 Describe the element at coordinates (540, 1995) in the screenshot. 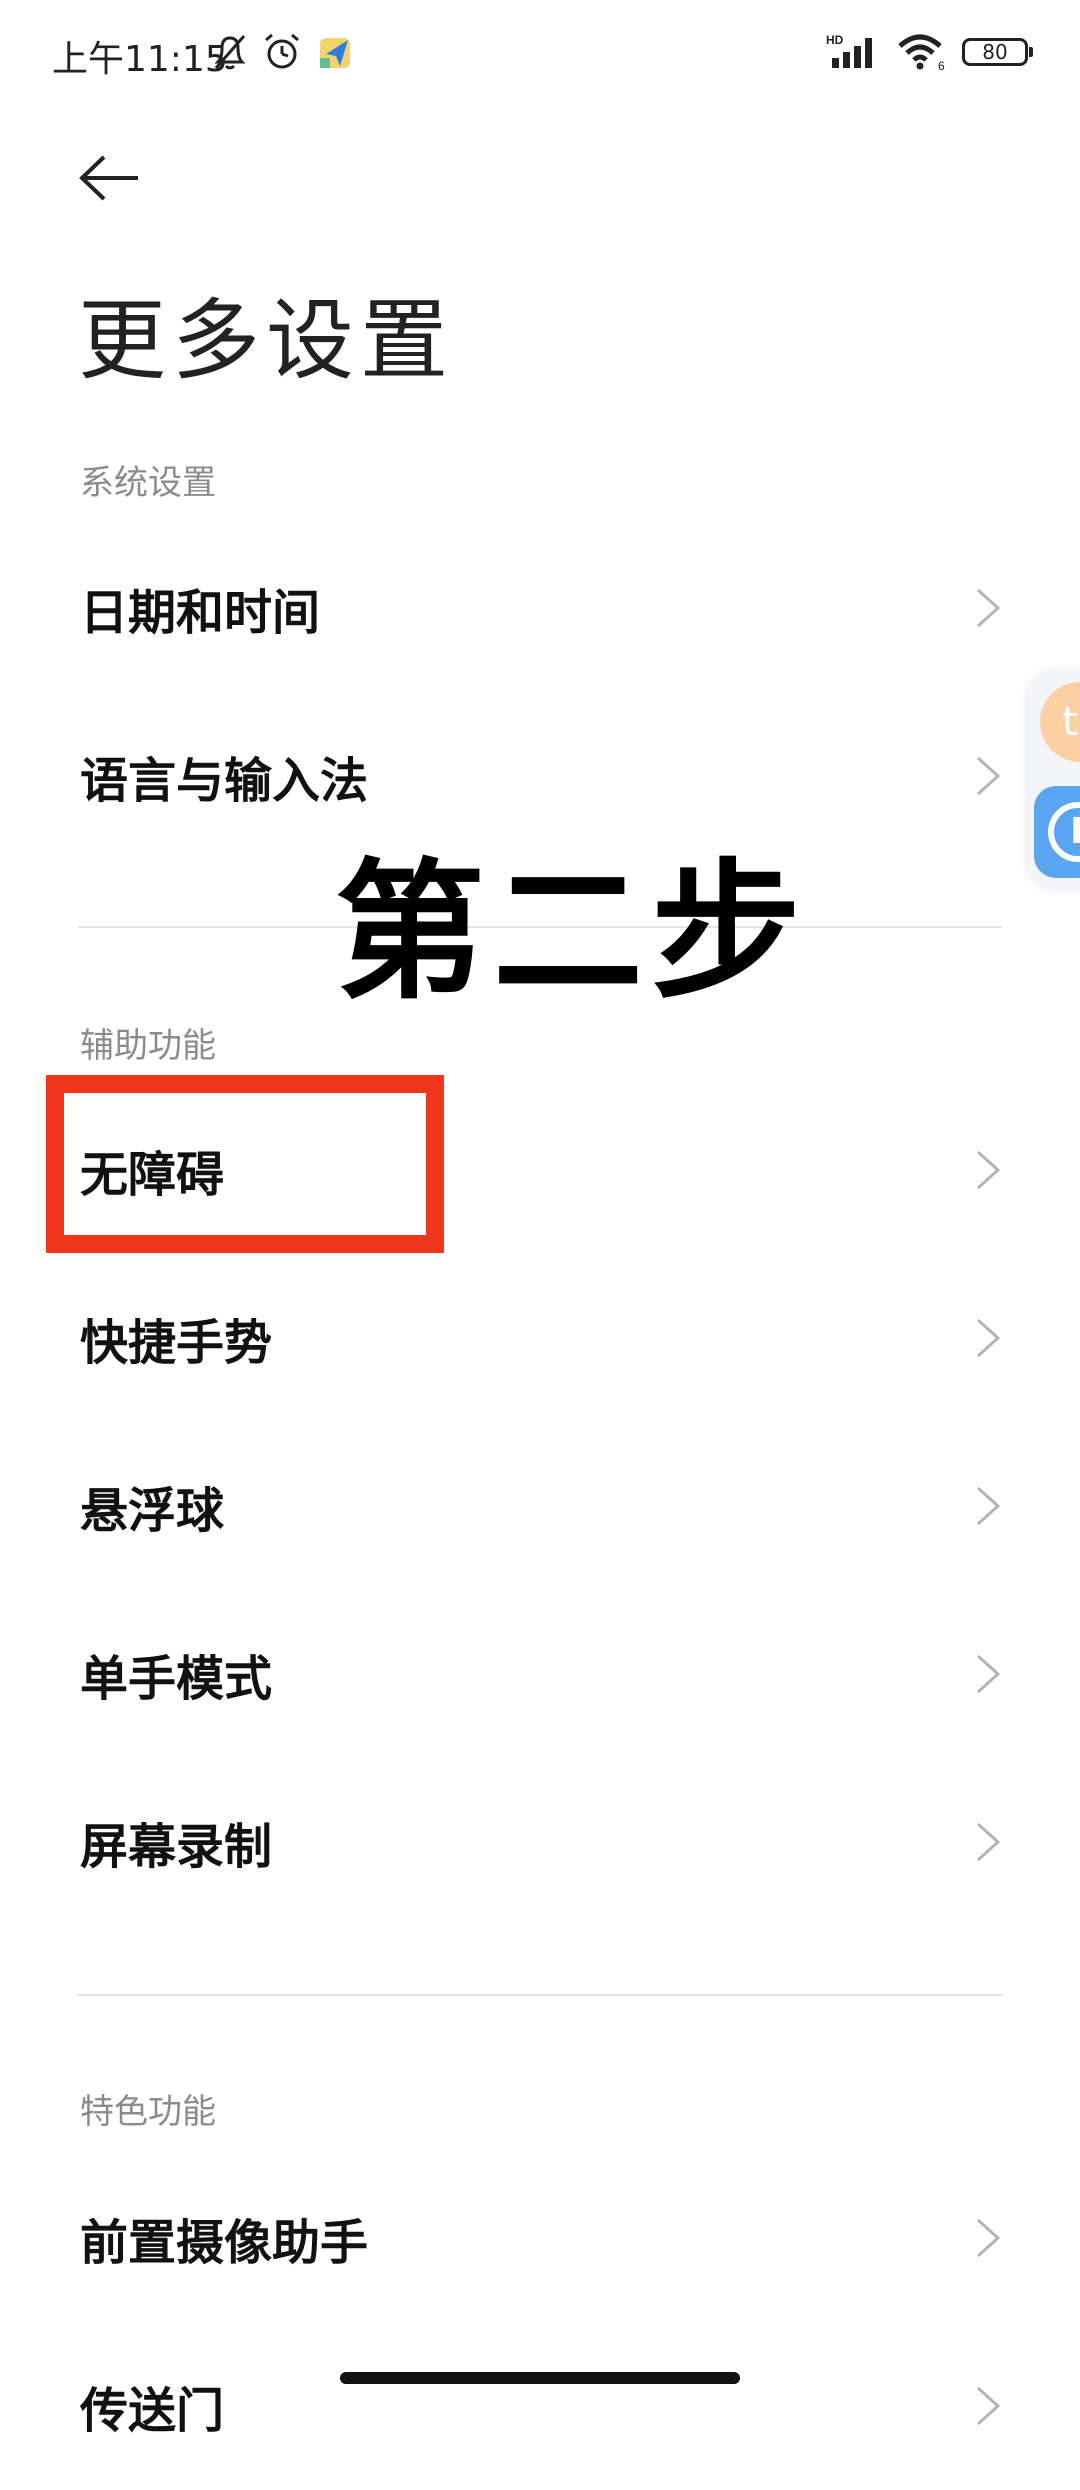

I see `section-divider` at that location.